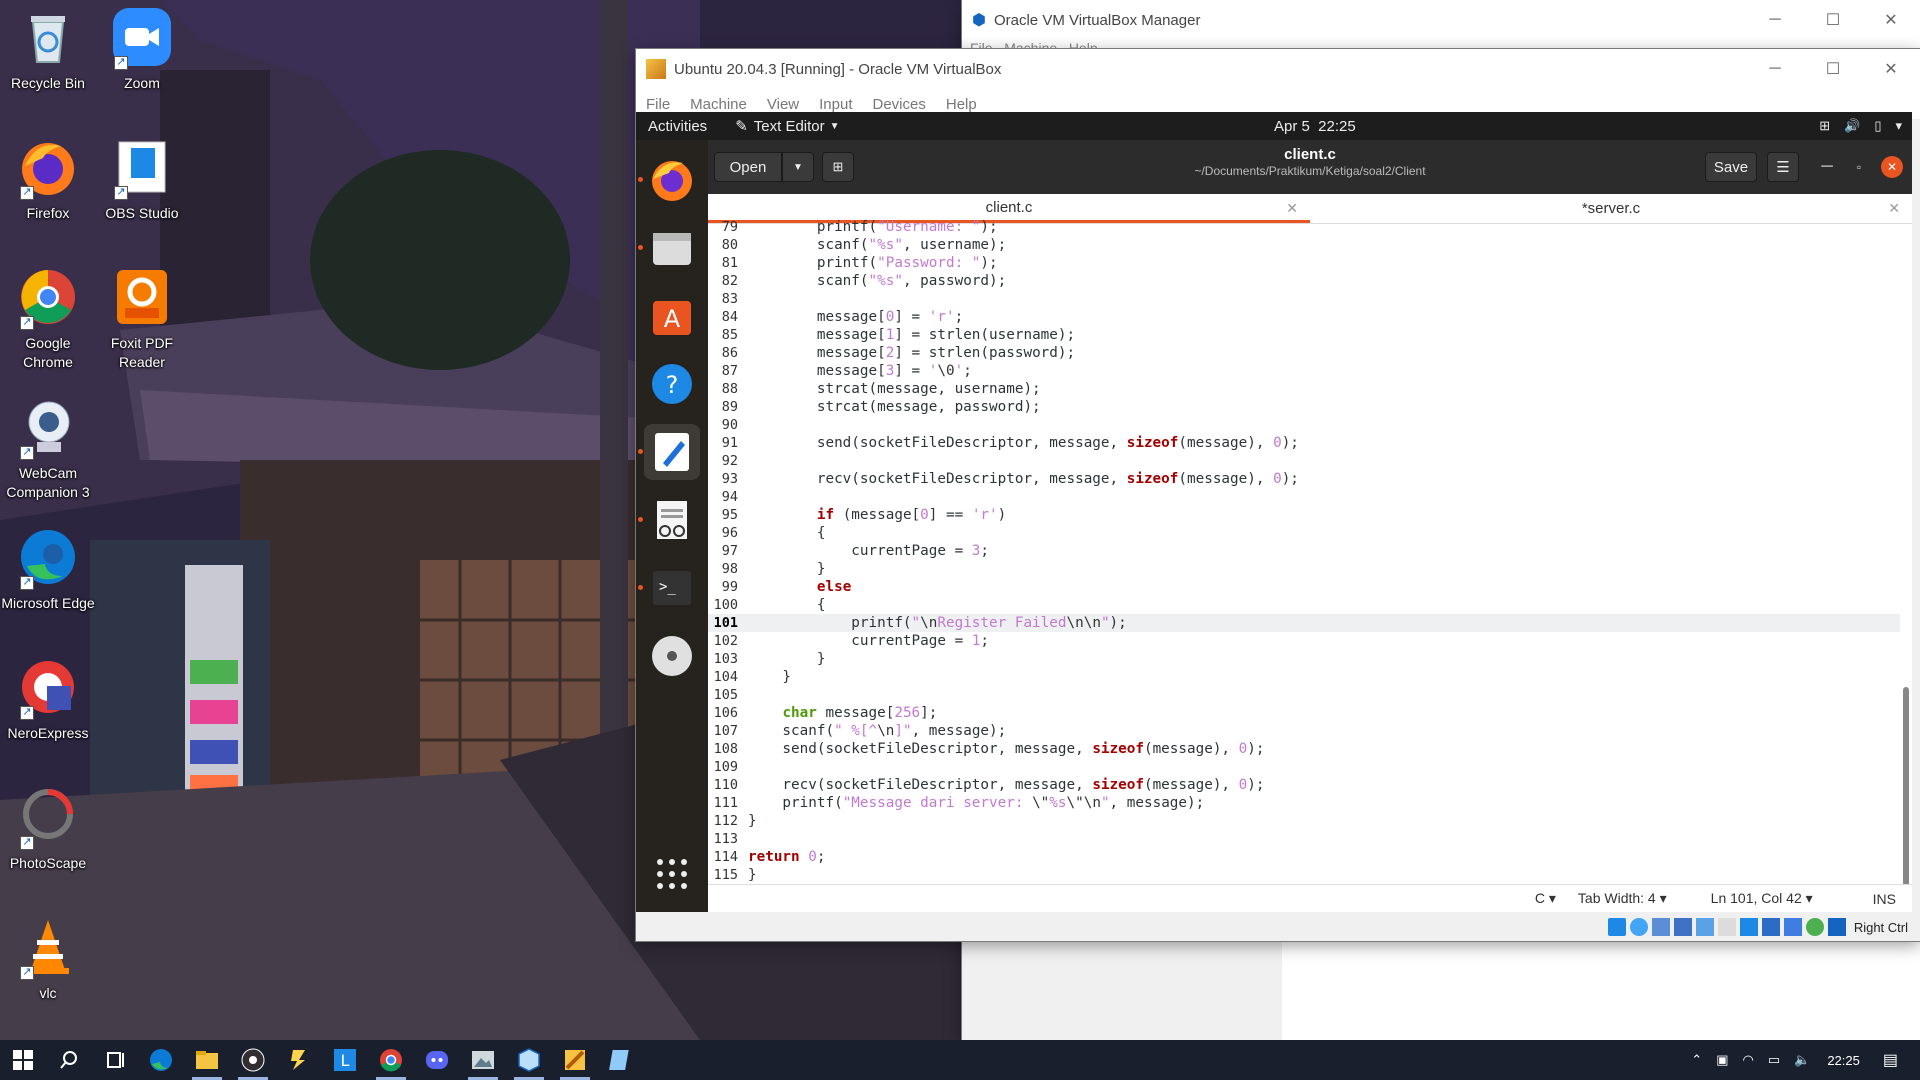 This screenshot has width=1920, height=1080. Describe the element at coordinates (48, 959) in the screenshot. I see `desktop-icon-vlc: ↗ vlc` at that location.